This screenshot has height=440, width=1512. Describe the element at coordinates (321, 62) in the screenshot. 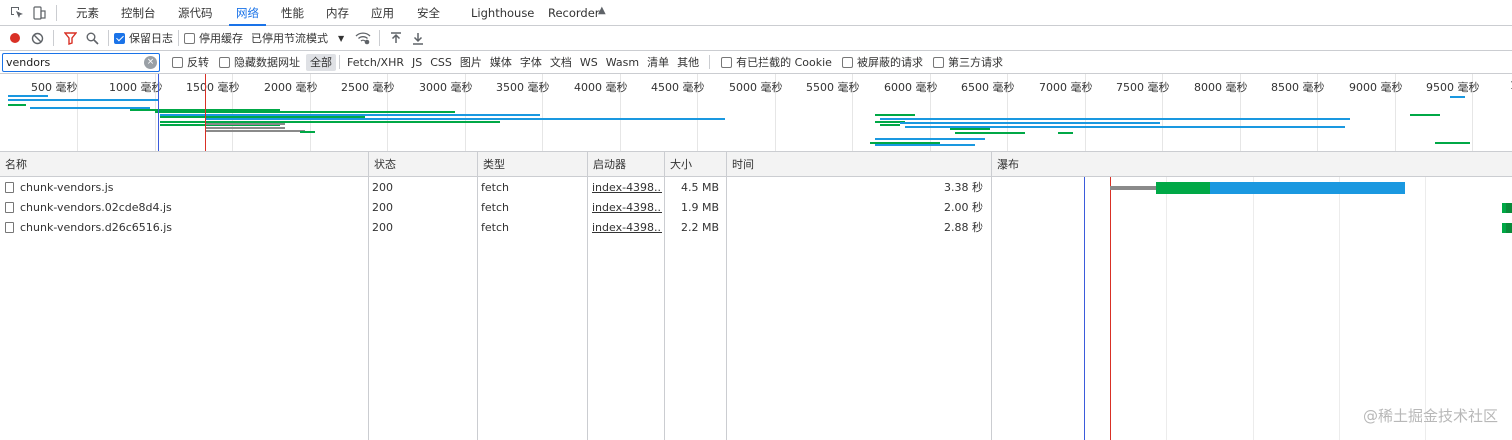

I see `filter-type-0: 全部` at that location.